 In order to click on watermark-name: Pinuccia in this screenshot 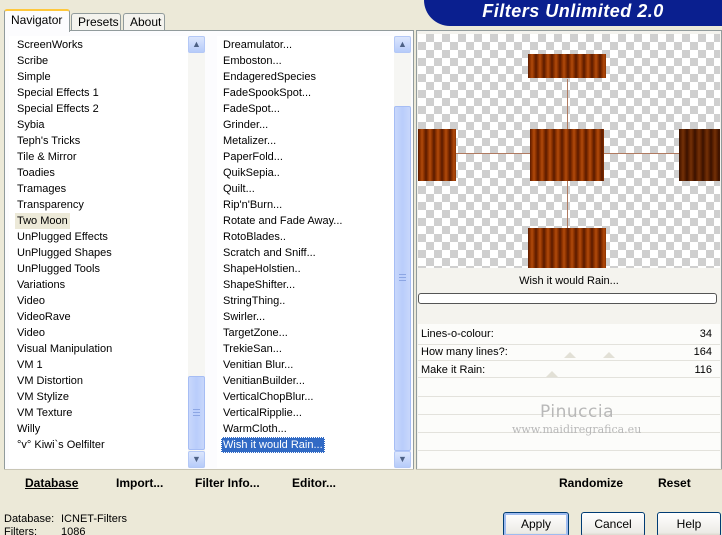, I will do `click(577, 412)`.